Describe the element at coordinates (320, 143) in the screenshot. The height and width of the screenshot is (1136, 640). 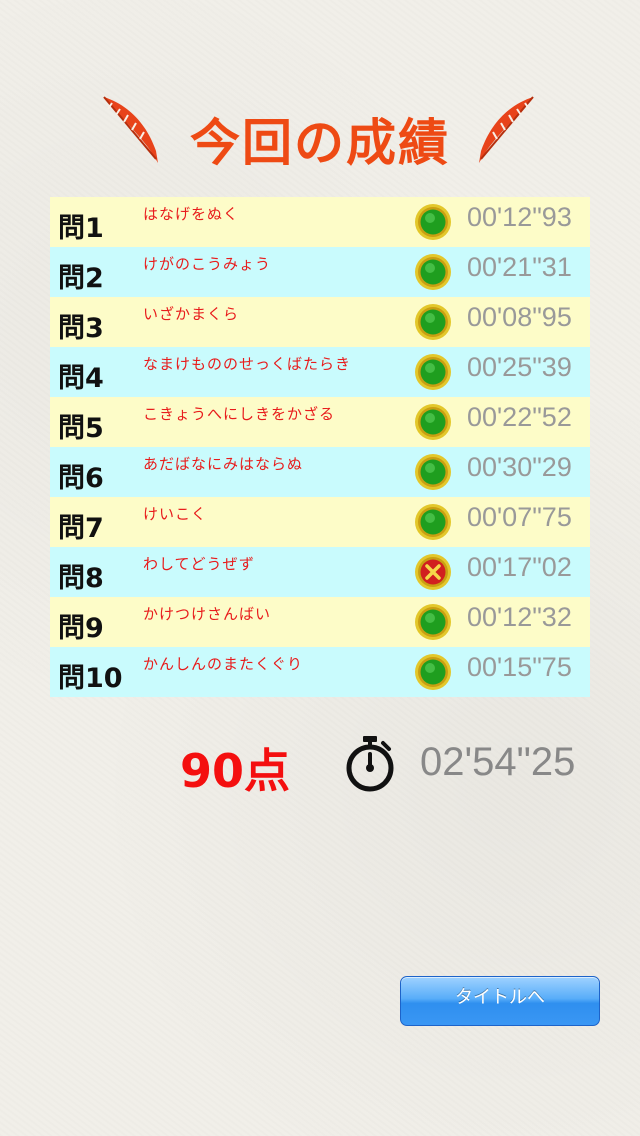
I see `page-title: 今回の成績` at that location.